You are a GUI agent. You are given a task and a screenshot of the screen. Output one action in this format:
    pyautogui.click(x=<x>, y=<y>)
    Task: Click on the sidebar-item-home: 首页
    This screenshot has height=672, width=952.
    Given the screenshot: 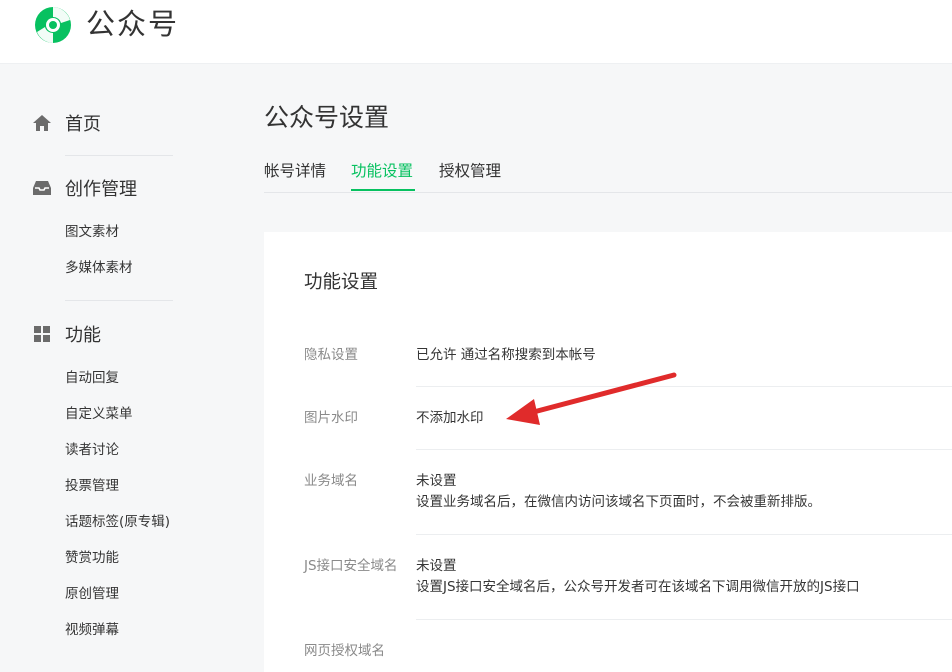 What is the action you would take?
    pyautogui.click(x=66, y=123)
    